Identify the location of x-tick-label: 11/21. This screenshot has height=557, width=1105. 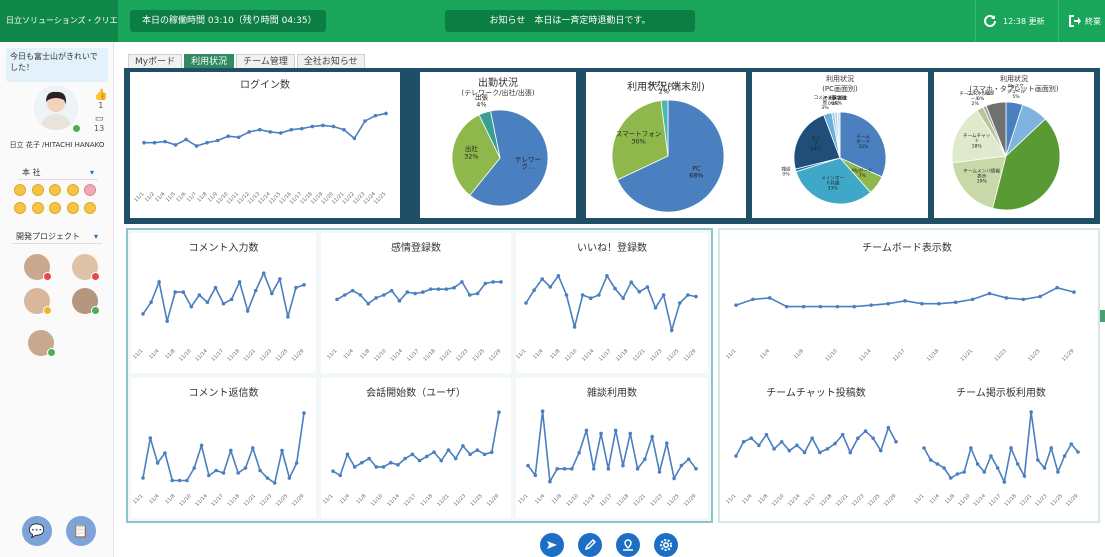
(967, 355).